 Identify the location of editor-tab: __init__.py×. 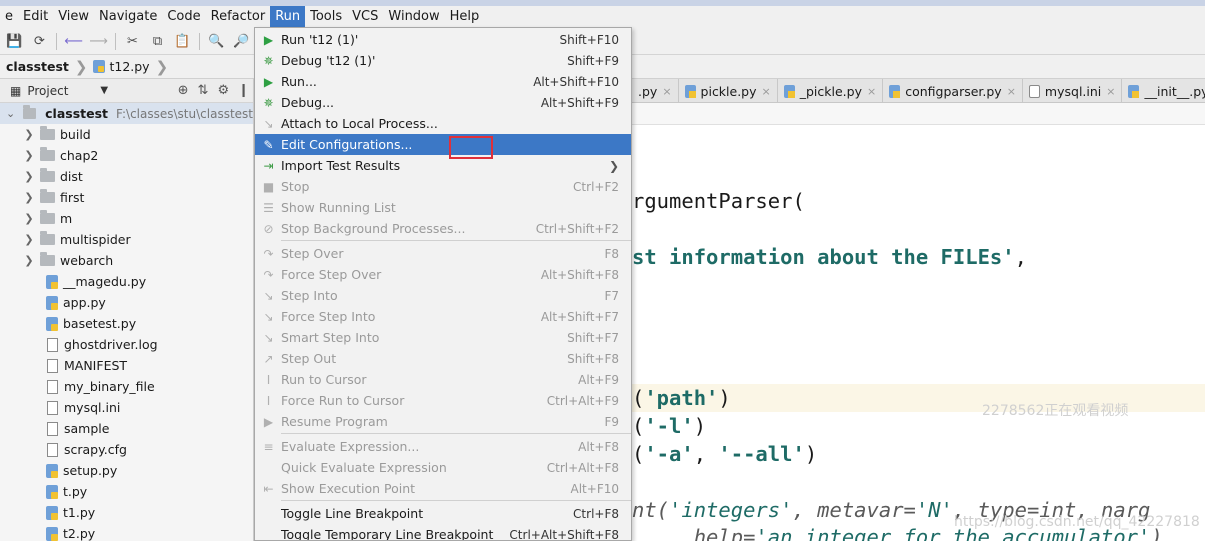
(1163, 91).